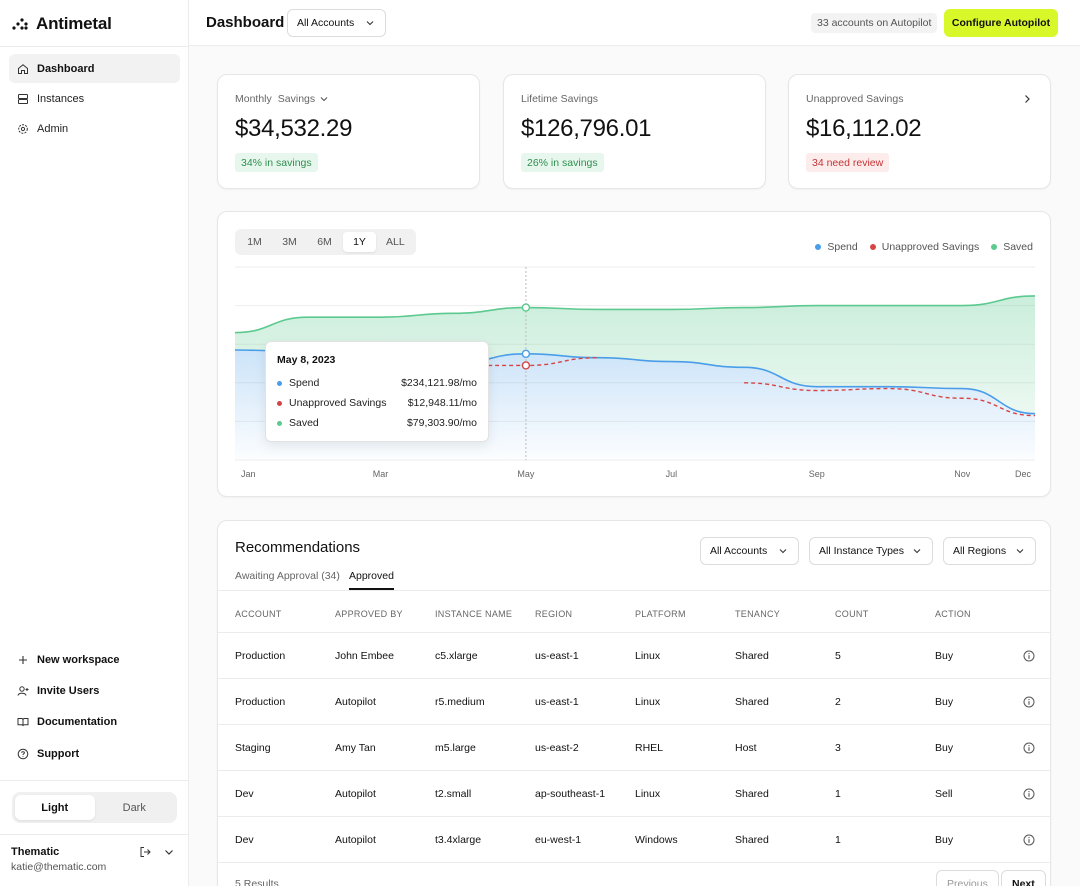  Describe the element at coordinates (456, 656) in the screenshot. I see `cell-instance-name: c5.xlarge` at that location.